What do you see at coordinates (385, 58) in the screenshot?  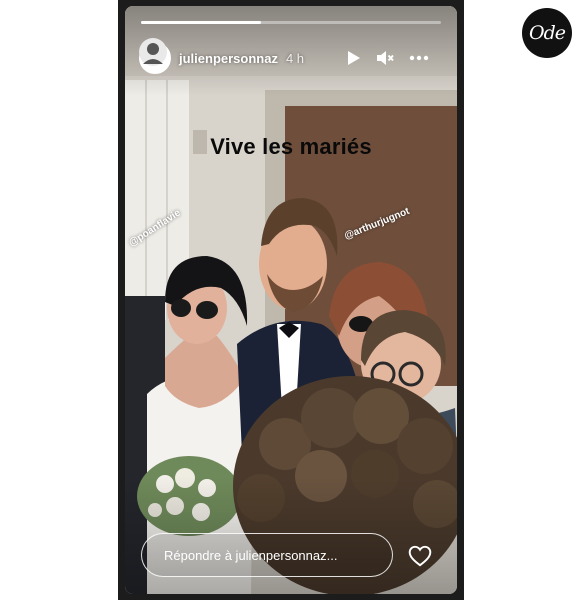 I see `mute-icon` at bounding box center [385, 58].